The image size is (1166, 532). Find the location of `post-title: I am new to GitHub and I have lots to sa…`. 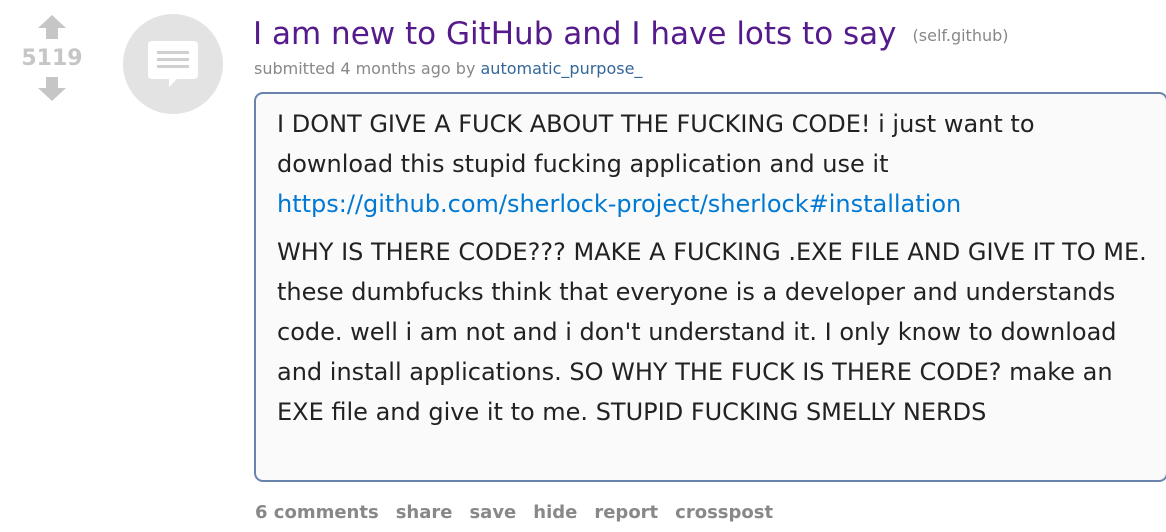

post-title: I am new to GitHub and I have lots to sa… is located at coordinates (575, 34).